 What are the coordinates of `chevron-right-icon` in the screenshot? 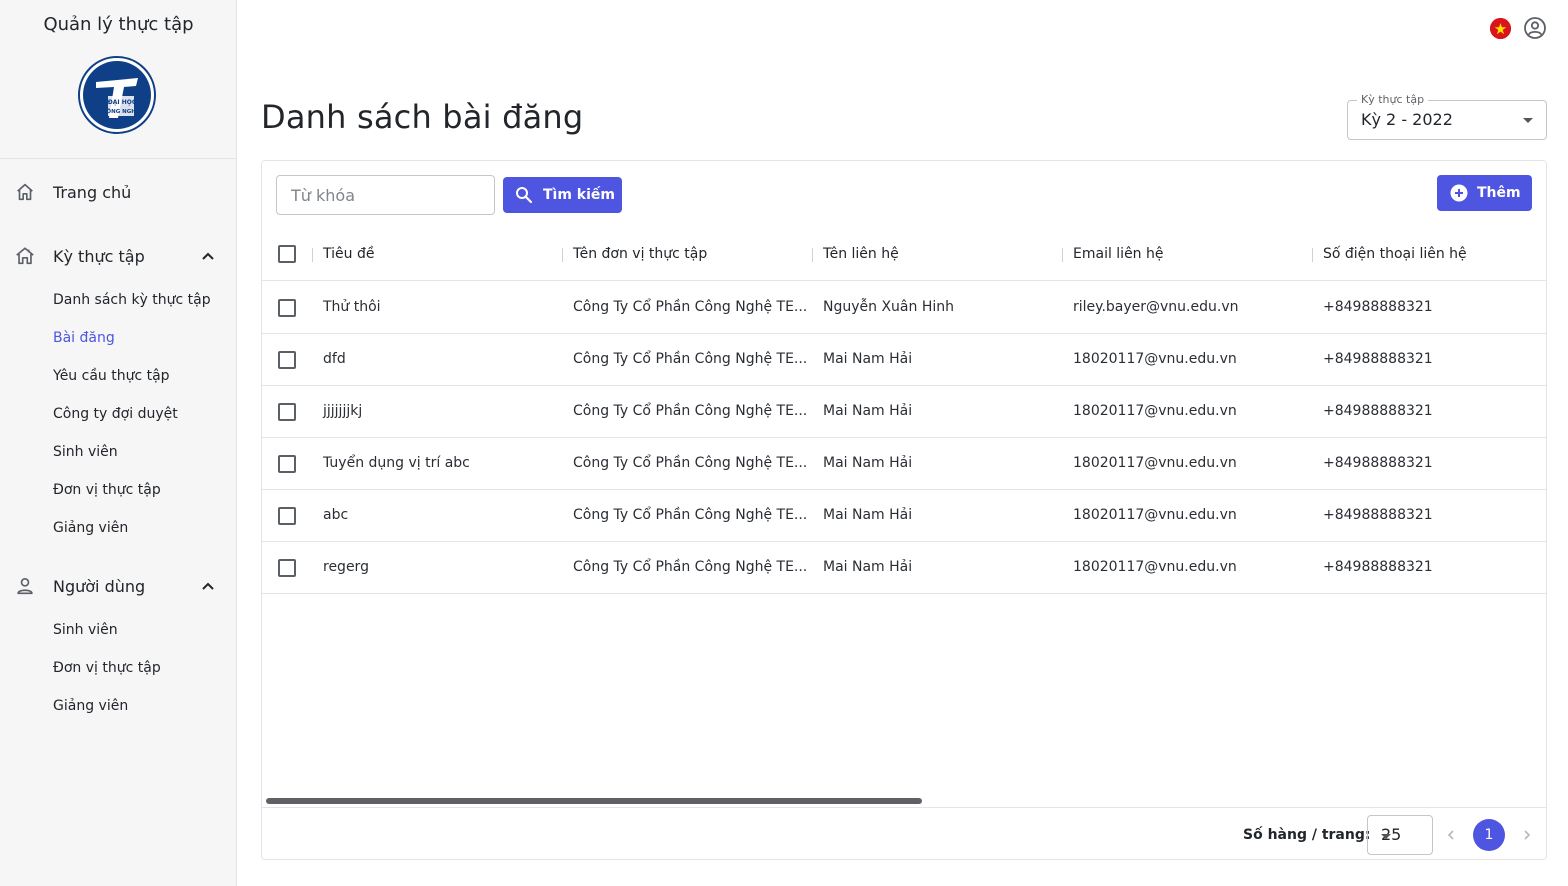 It's located at (1527, 835).